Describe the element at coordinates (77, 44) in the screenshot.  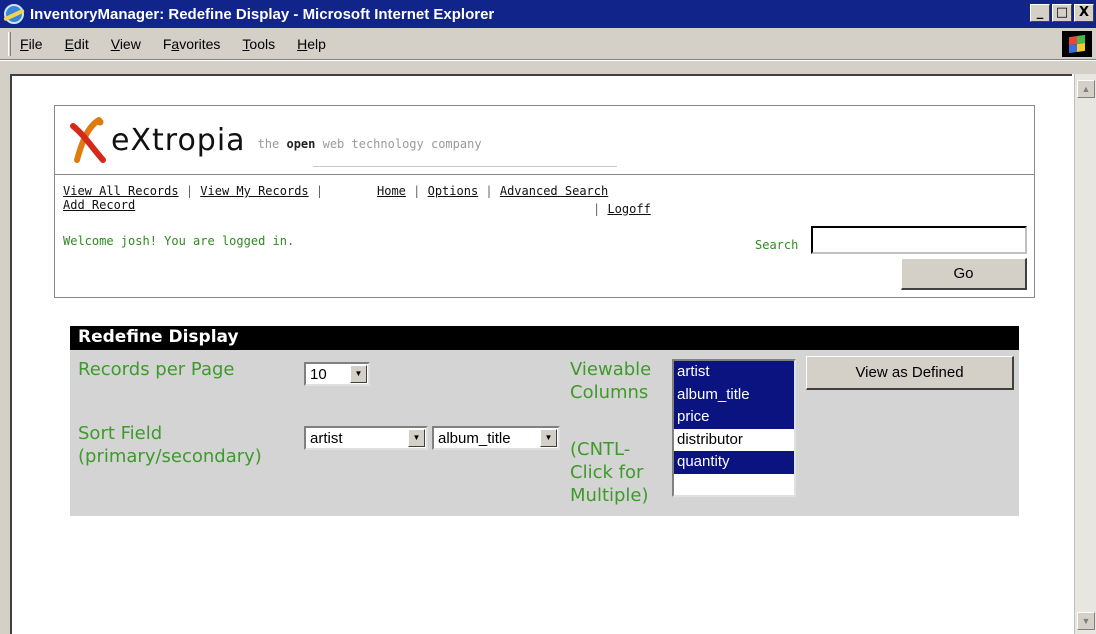
I see `menu-edit: Edit` at that location.